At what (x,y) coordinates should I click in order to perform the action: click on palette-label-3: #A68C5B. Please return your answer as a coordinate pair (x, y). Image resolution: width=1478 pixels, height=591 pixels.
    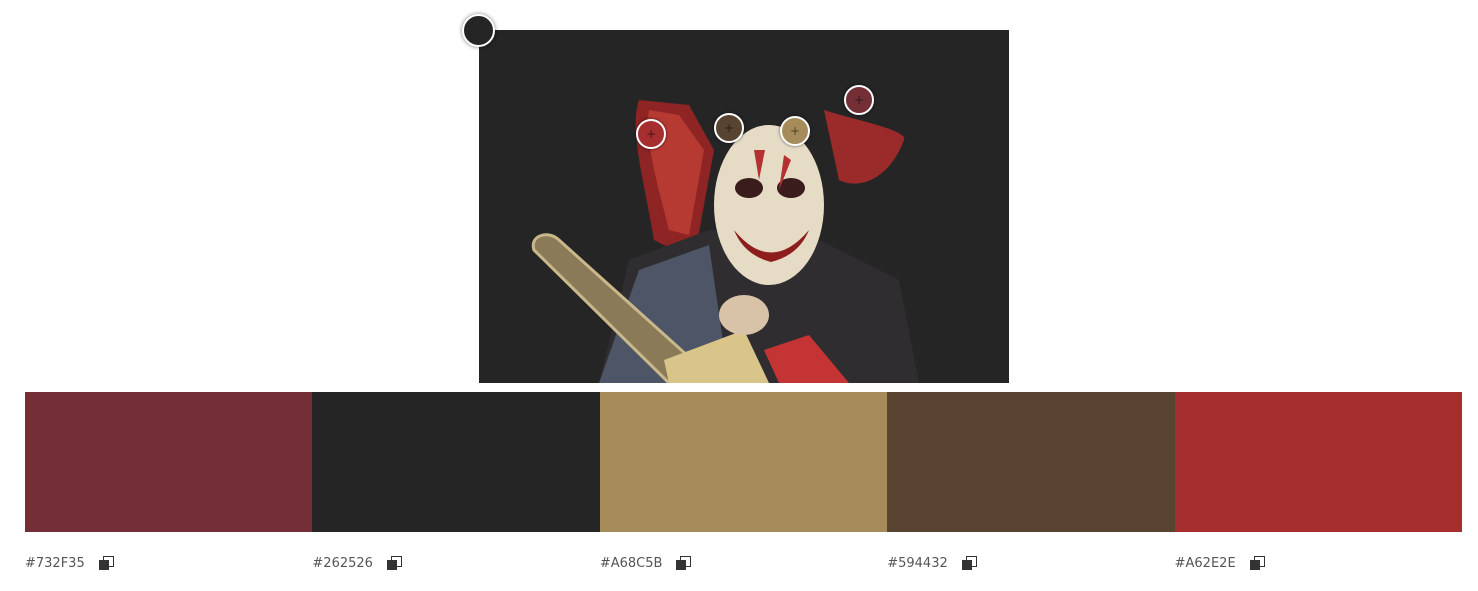
    Looking at the image, I should click on (743, 563).